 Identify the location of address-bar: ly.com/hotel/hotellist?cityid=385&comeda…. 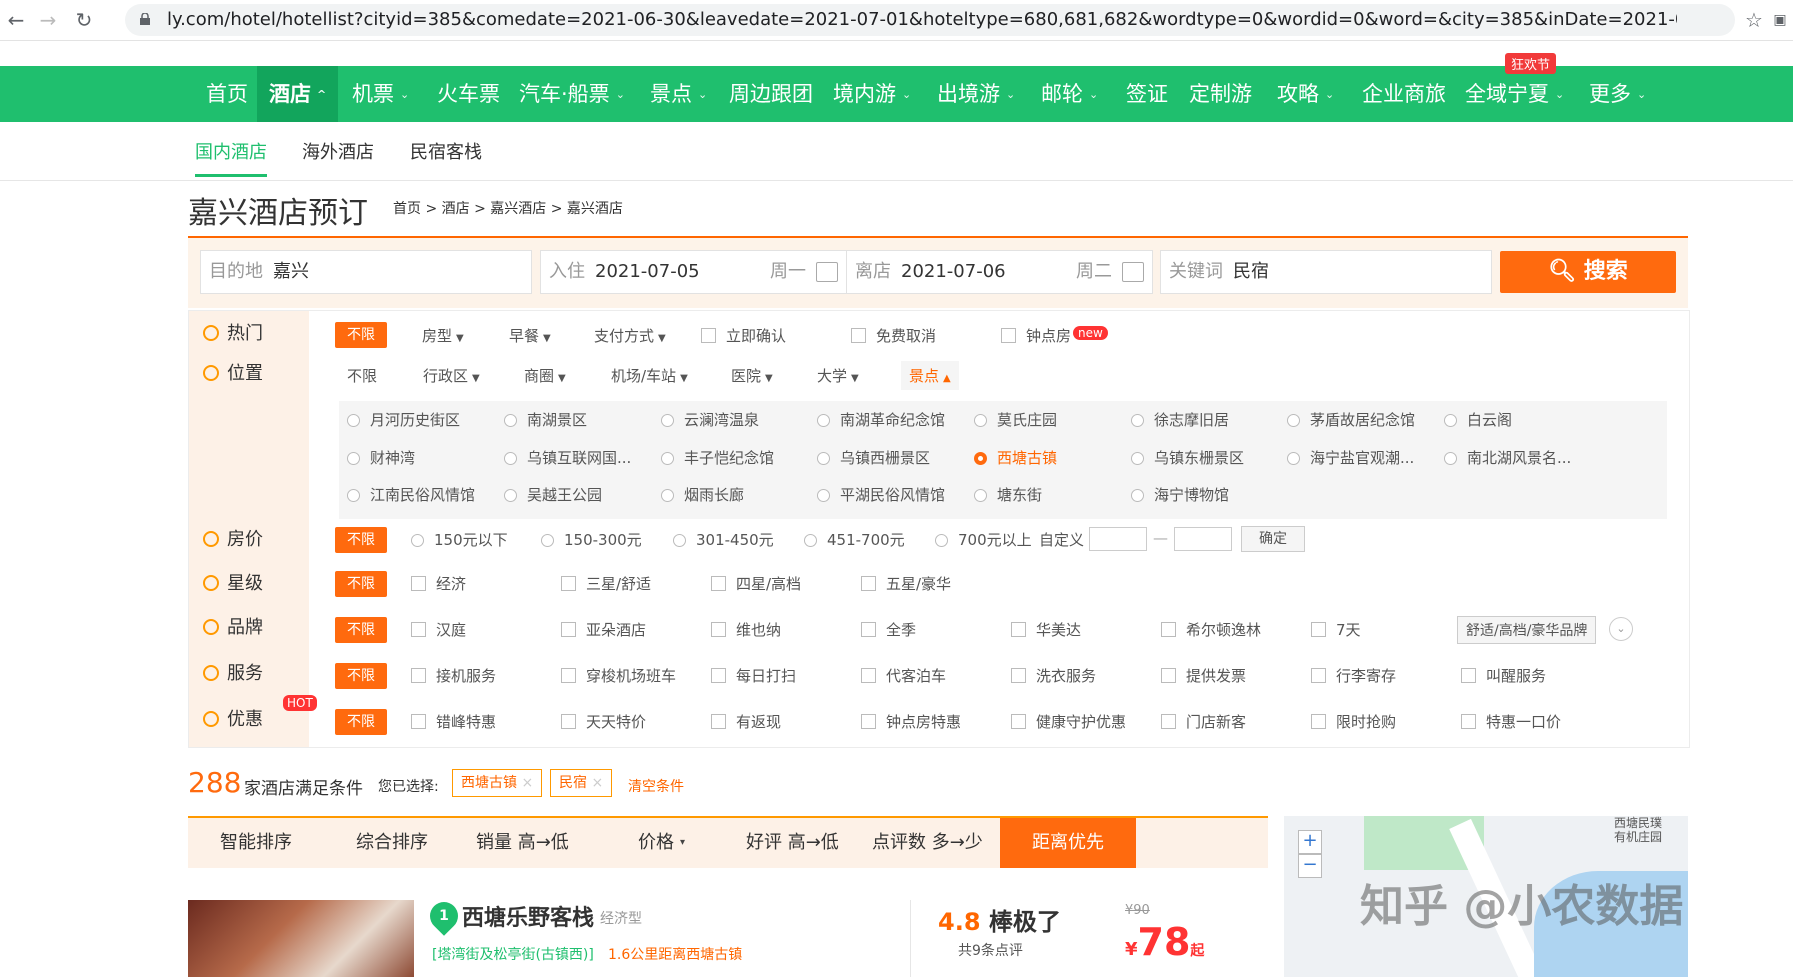
(930, 20).